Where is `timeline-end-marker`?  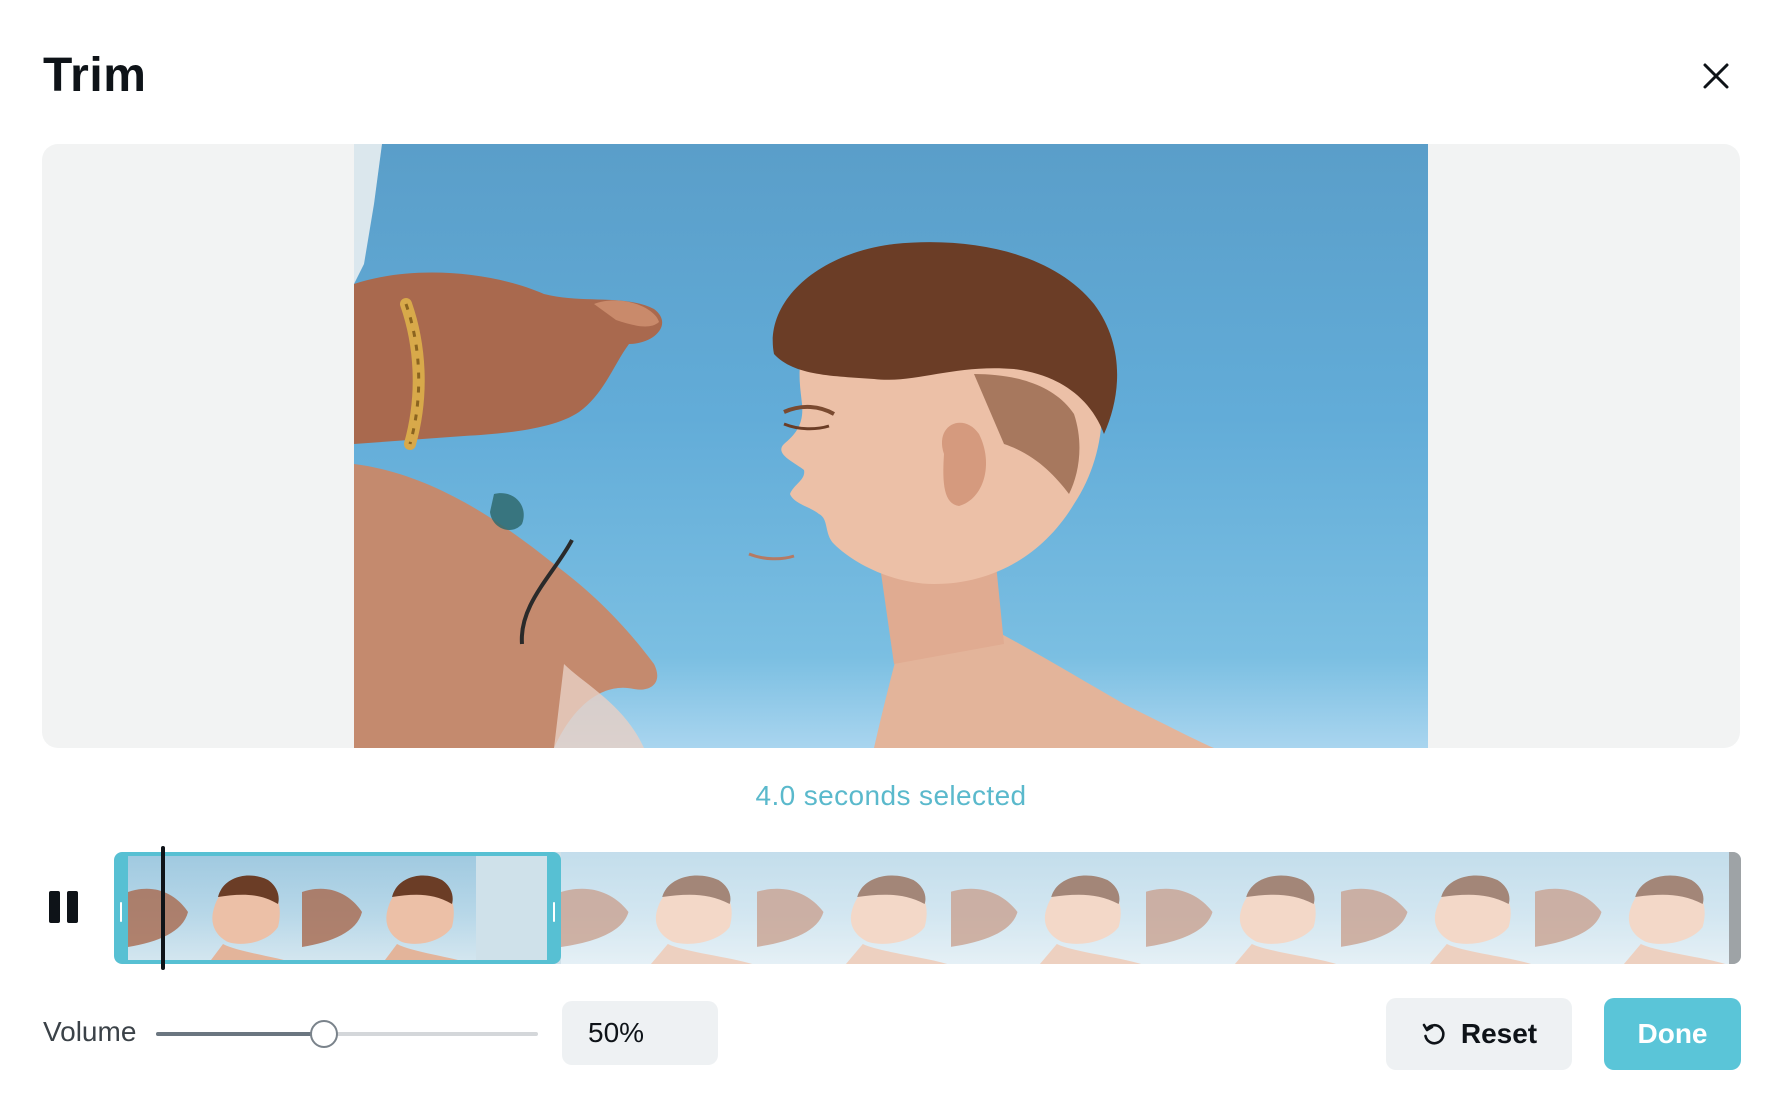
timeline-end-marker is located at coordinates (1735, 908).